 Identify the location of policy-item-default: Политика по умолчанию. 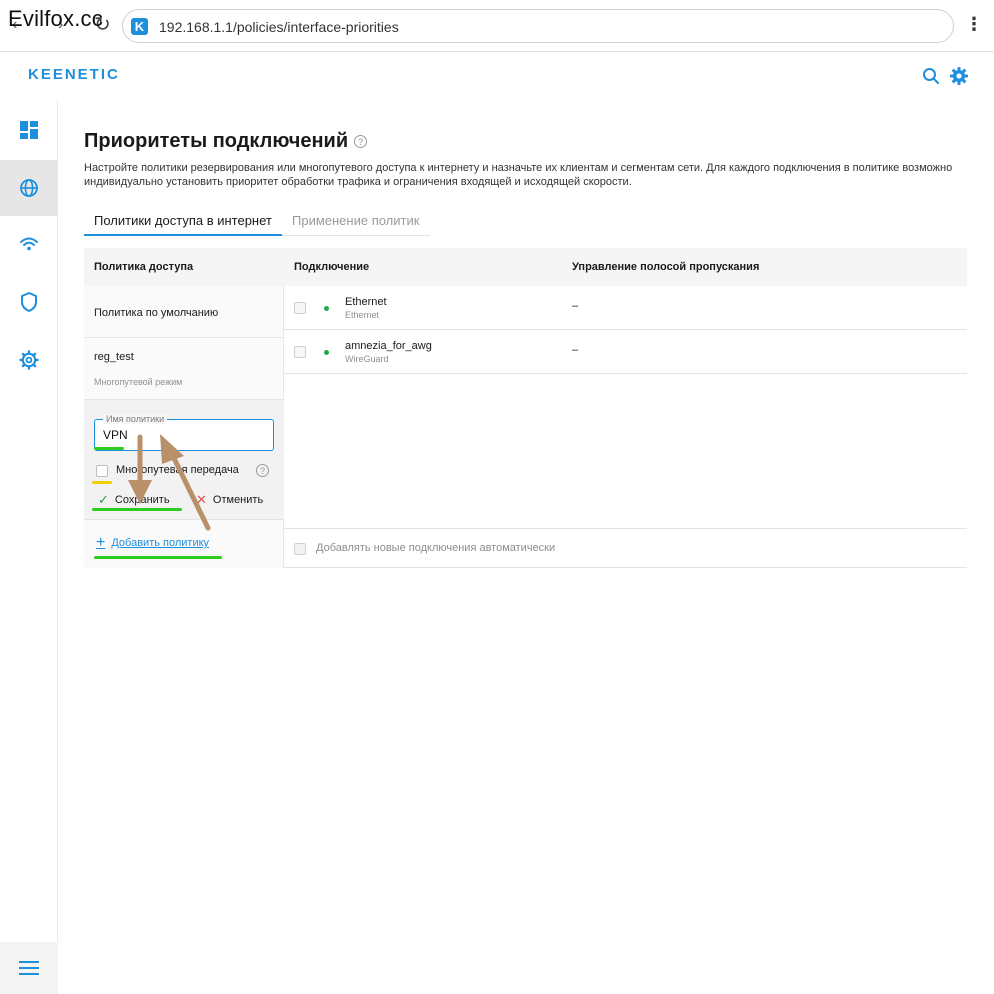
(184, 312).